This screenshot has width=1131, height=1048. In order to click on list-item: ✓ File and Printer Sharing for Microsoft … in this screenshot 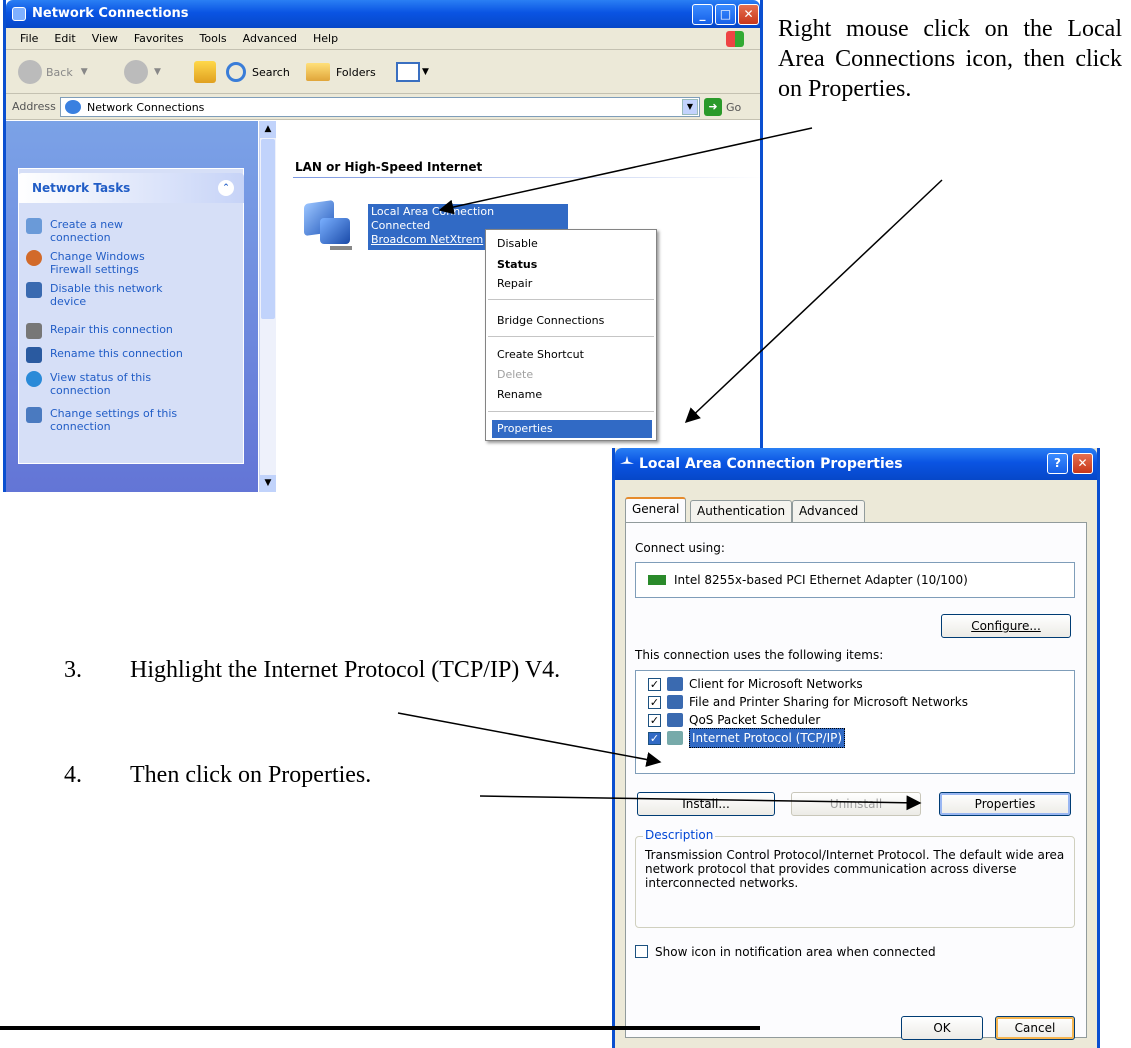, I will do `click(808, 702)`.